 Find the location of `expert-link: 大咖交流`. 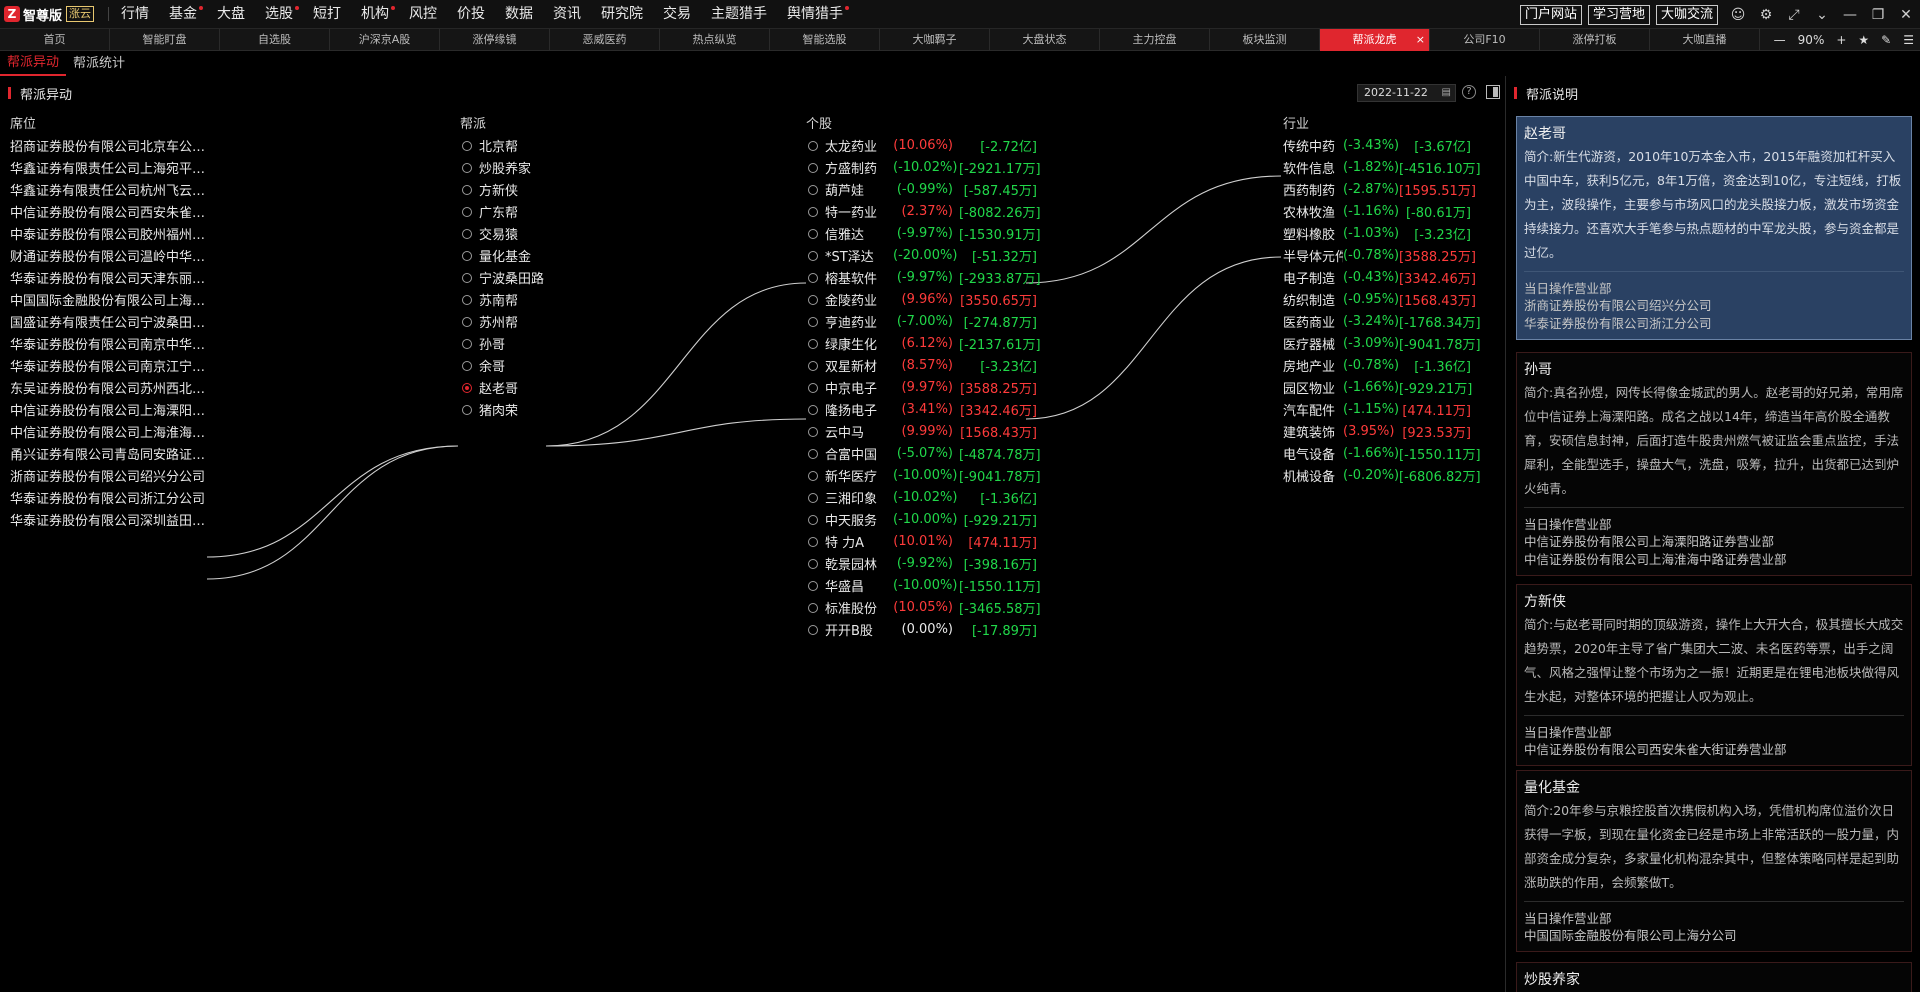

expert-link: 大咖交流 is located at coordinates (1686, 14).